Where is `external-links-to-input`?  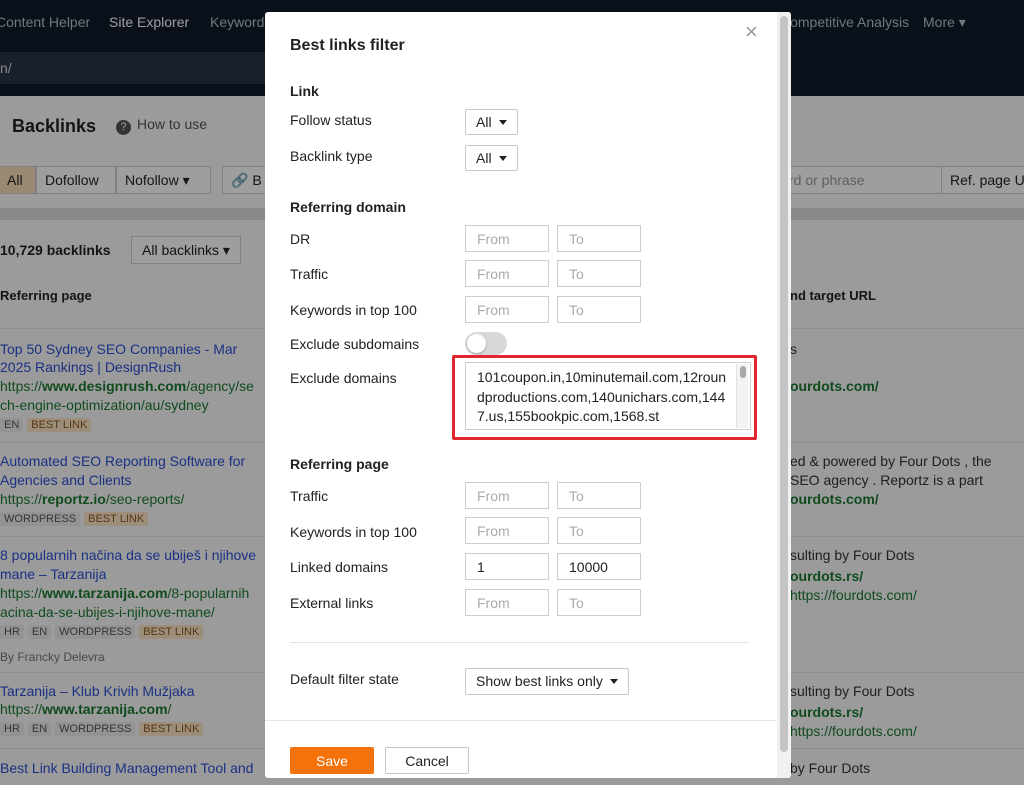
external-links-to-input is located at coordinates (599, 602).